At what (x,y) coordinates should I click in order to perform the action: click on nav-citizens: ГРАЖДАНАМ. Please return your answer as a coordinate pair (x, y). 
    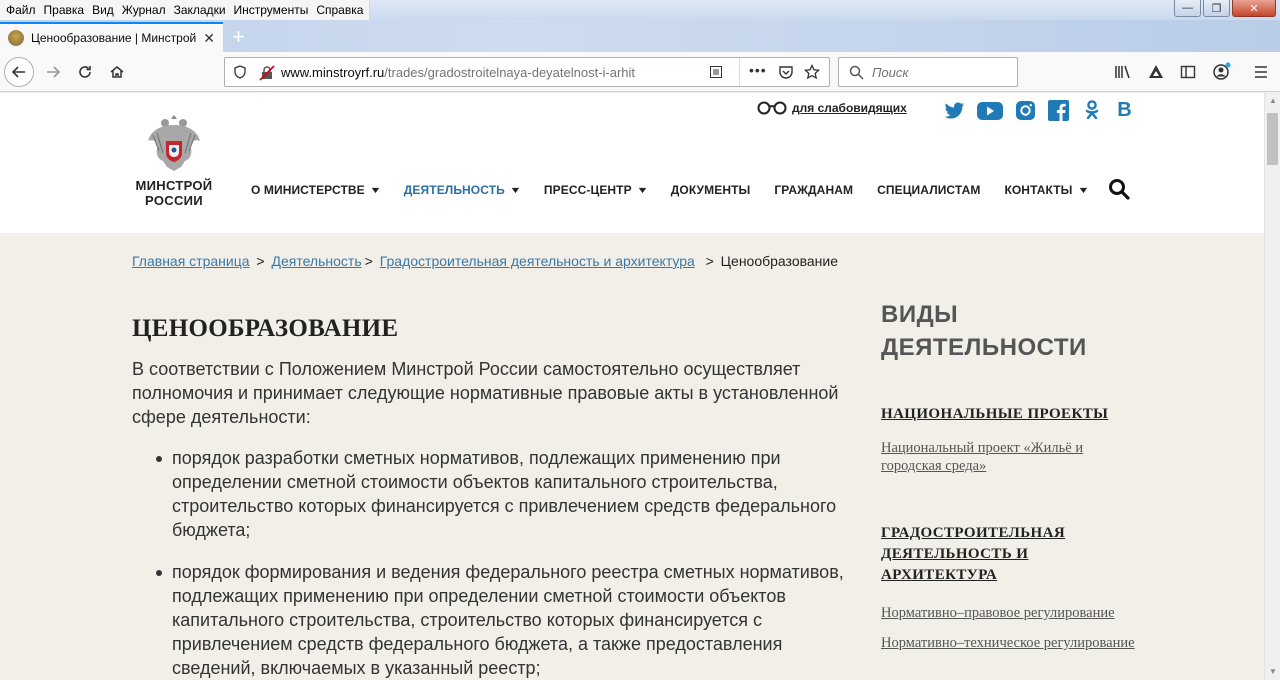
    Looking at the image, I should click on (813, 190).